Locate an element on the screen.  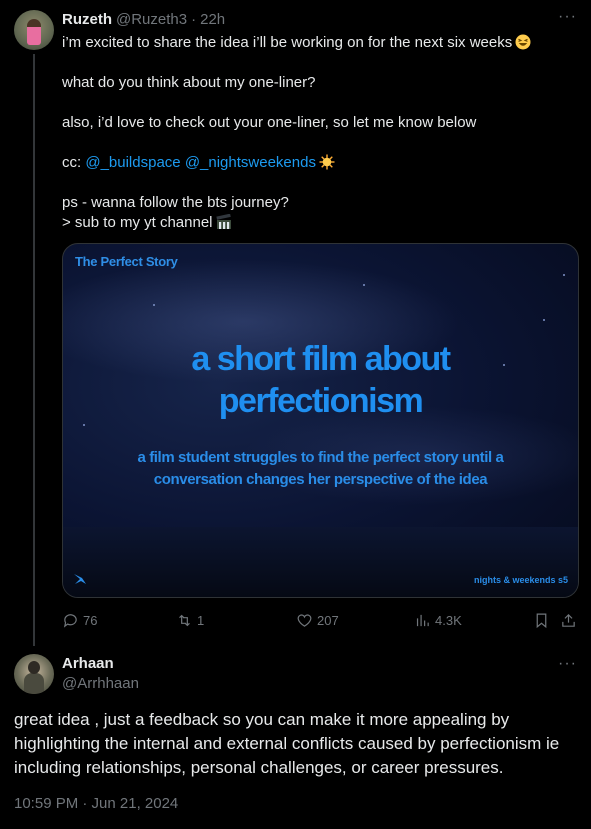
tweet-ps-line: ps - wanna follow the bts journey? is located at coordinates (175, 202).